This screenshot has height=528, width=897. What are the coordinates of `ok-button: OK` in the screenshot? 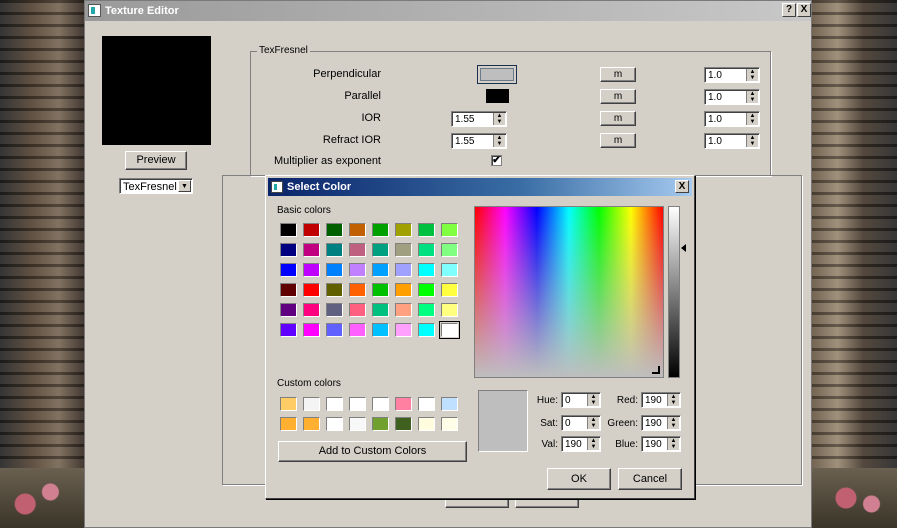 It's located at (579, 479).